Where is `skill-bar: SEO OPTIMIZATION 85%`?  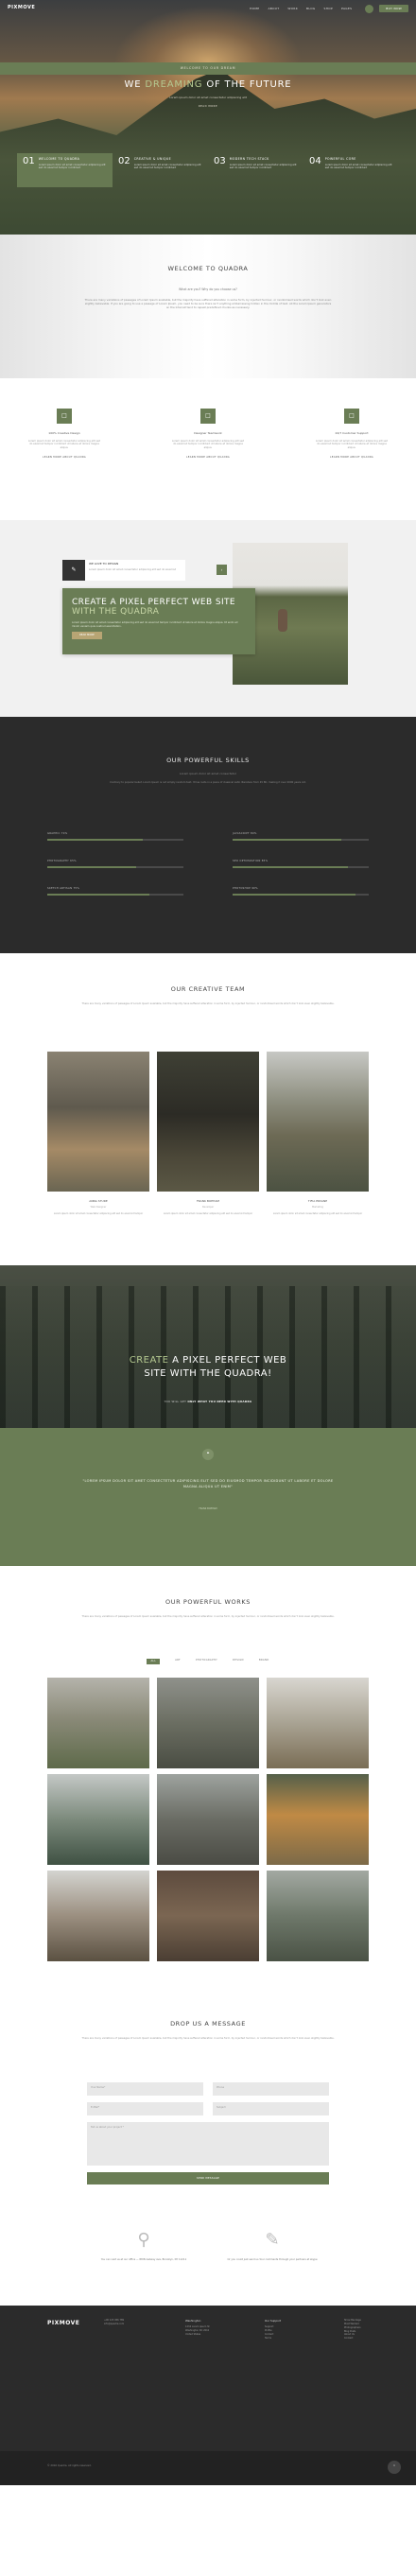
skill-bar: SEO OPTIMIZATION 85% is located at coordinates (301, 864).